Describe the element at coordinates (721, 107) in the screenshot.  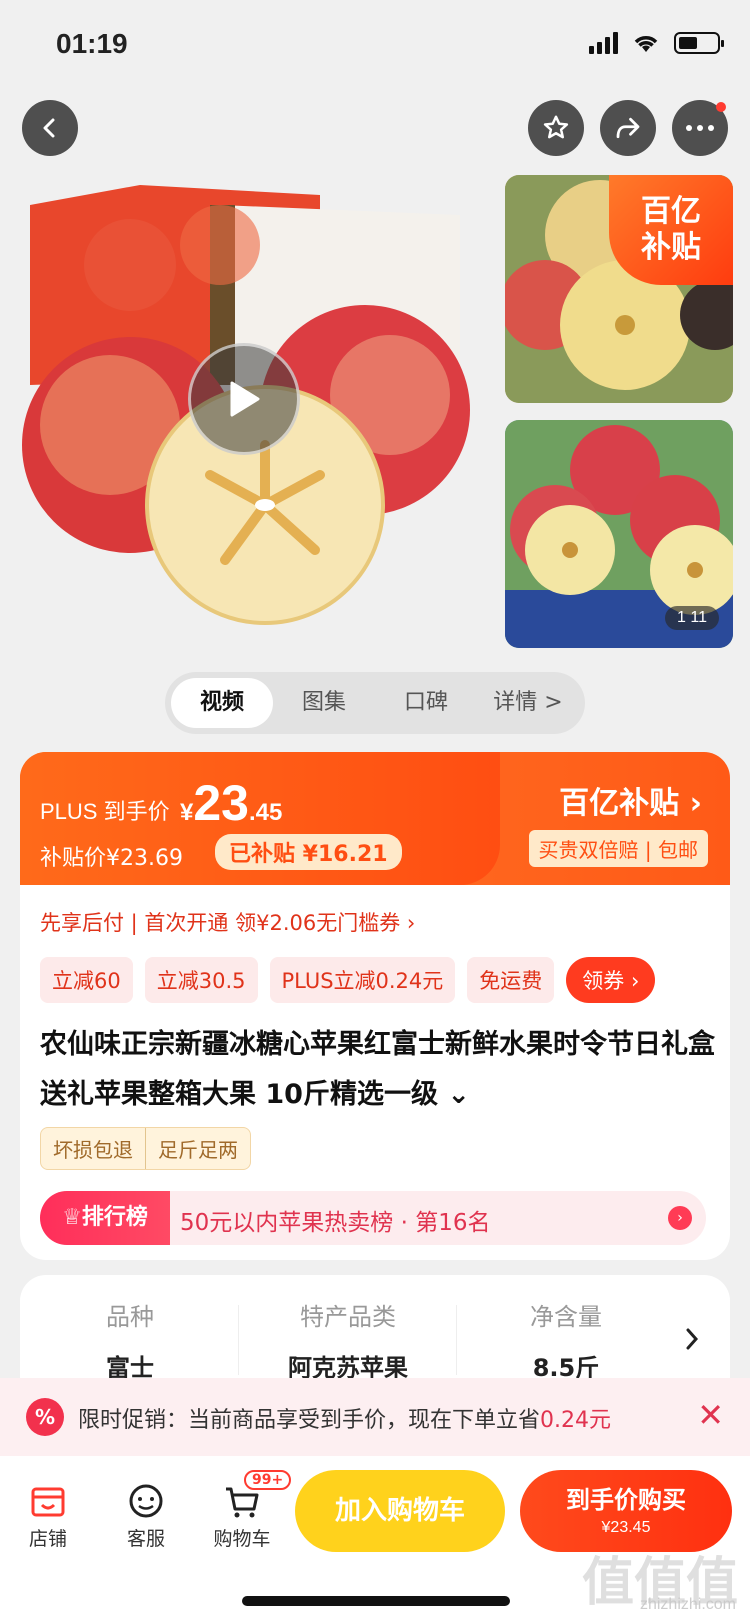
I see `notification-dot` at that location.